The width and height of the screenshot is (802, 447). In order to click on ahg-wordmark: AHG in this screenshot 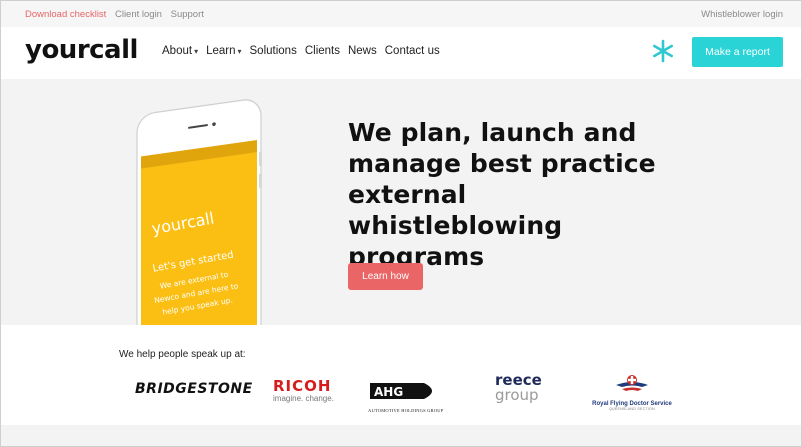, I will do `click(388, 392)`.